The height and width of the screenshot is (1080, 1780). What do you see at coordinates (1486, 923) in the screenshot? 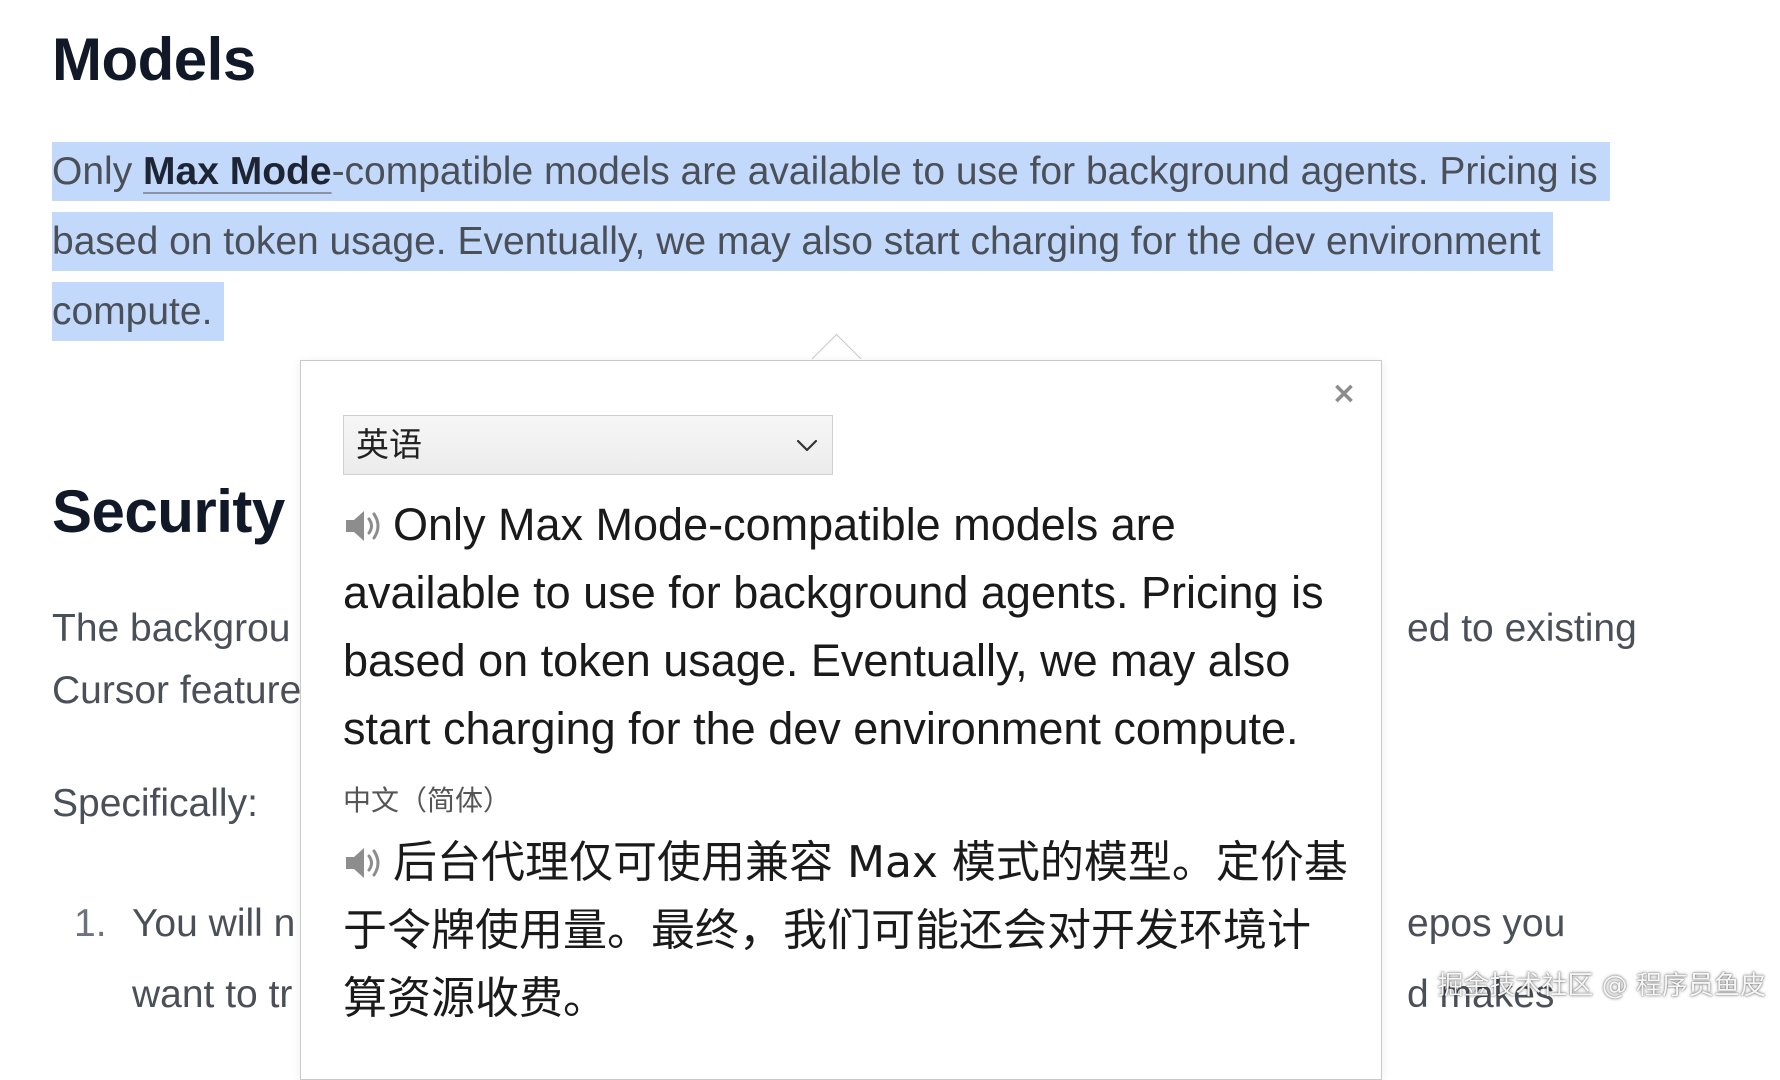
I see `list-item-line1-right: epos you` at bounding box center [1486, 923].